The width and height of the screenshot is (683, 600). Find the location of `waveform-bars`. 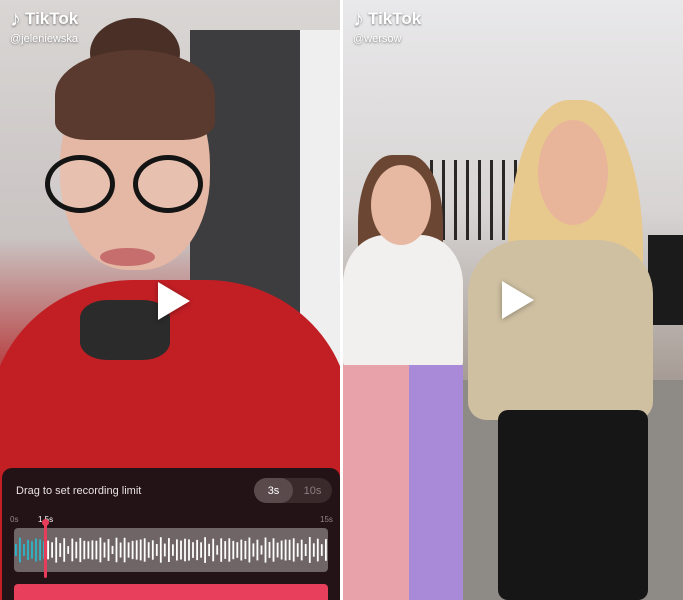

waveform-bars is located at coordinates (171, 550).